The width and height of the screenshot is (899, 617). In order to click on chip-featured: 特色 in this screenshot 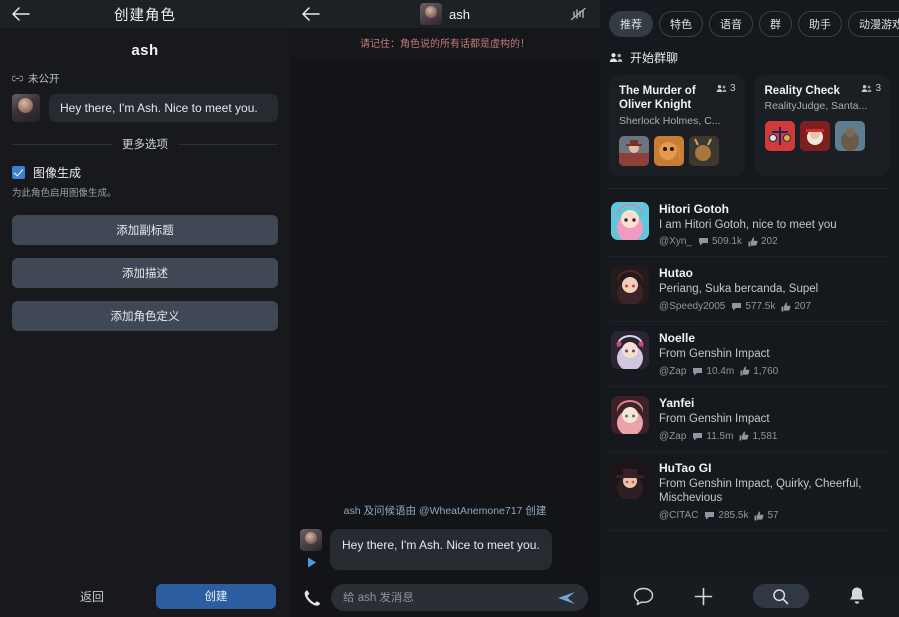, I will do `click(681, 24)`.